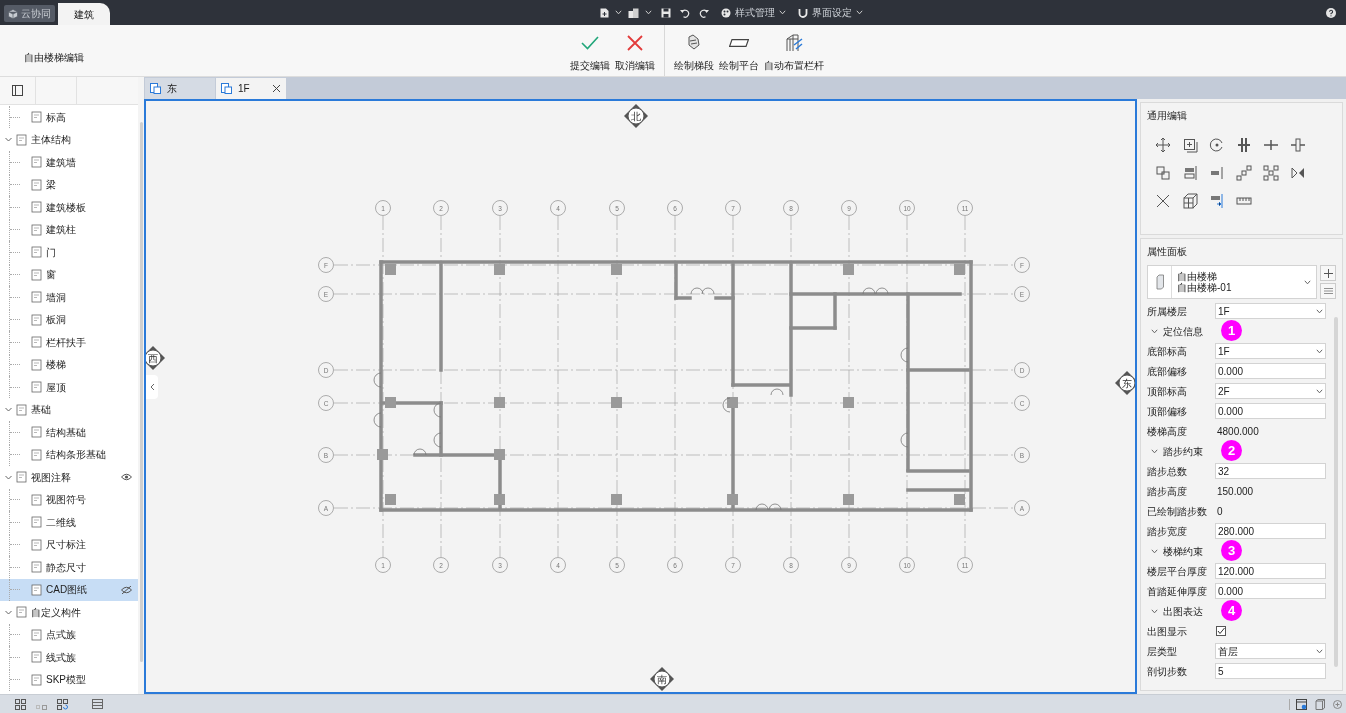  Describe the element at coordinates (1175, 451) in the screenshot. I see `section-header: 踏步约束` at that location.